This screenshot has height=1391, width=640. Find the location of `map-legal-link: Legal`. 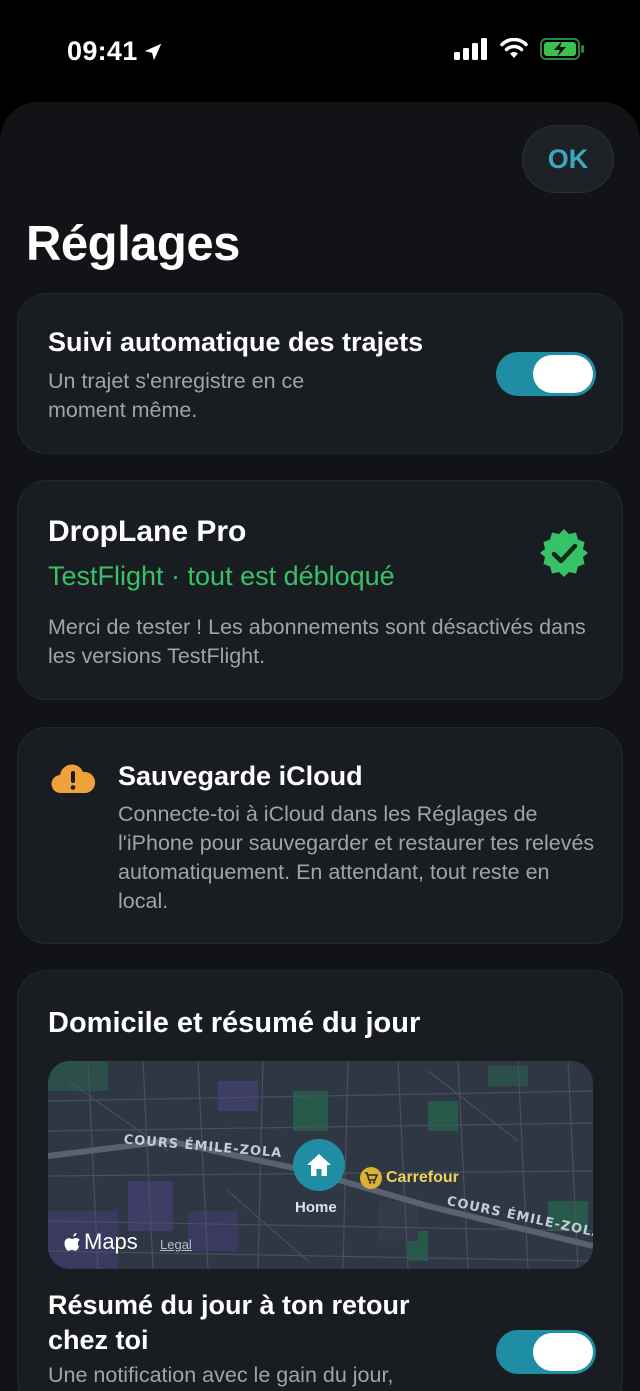

map-legal-link: Legal is located at coordinates (176, 1244).